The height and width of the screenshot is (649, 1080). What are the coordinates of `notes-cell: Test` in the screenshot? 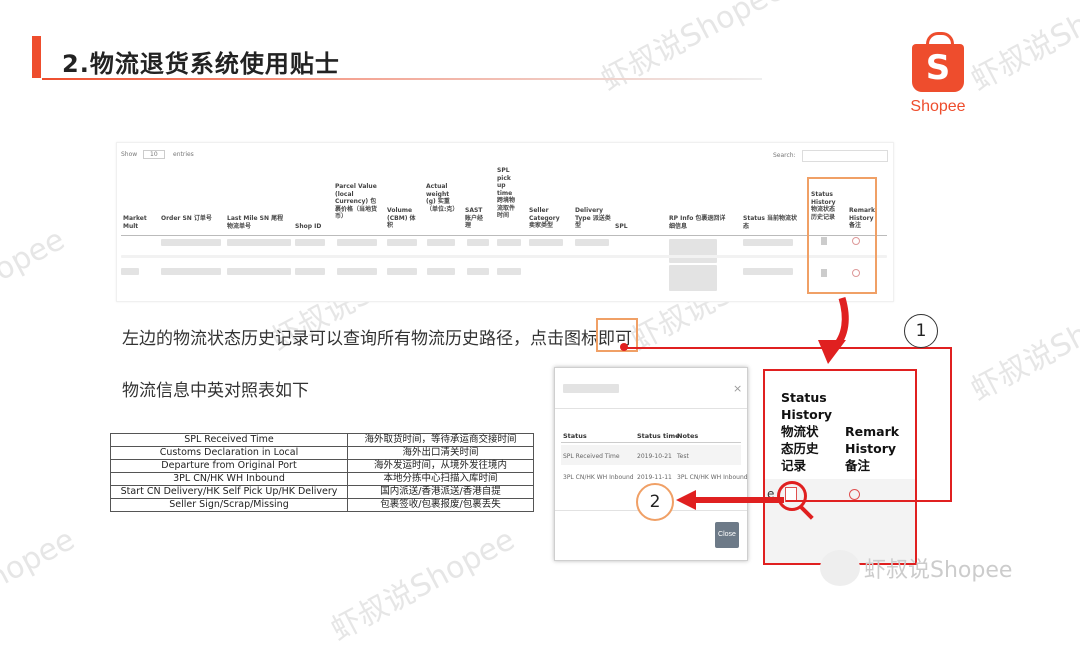 It's located at (683, 456).